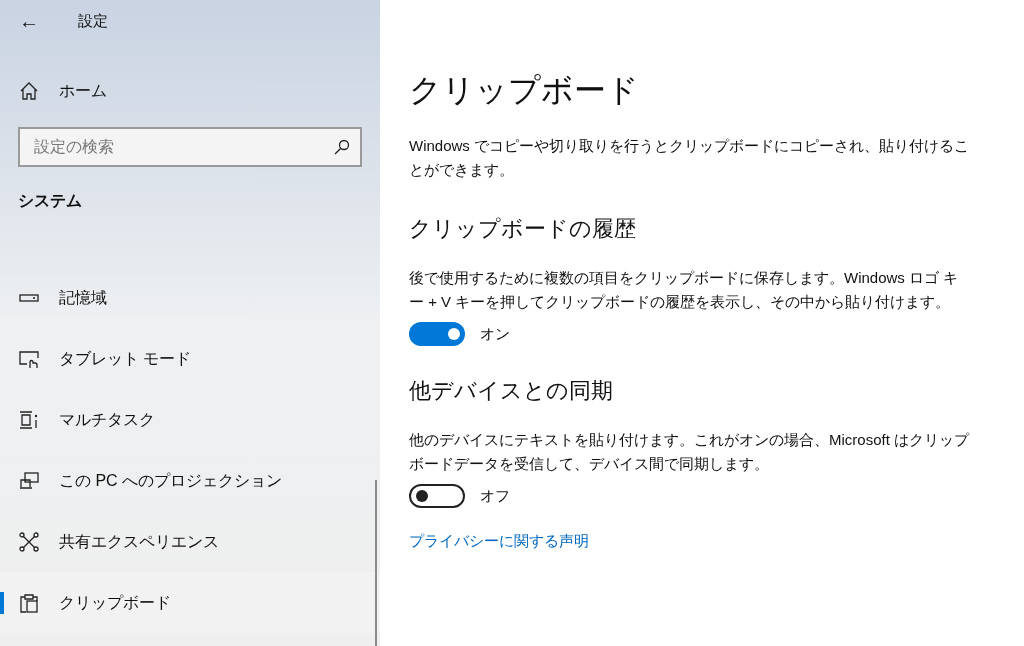 This screenshot has height=646, width=1024. I want to click on nav-item: 共有エクスペリエンス, so click(190, 541).